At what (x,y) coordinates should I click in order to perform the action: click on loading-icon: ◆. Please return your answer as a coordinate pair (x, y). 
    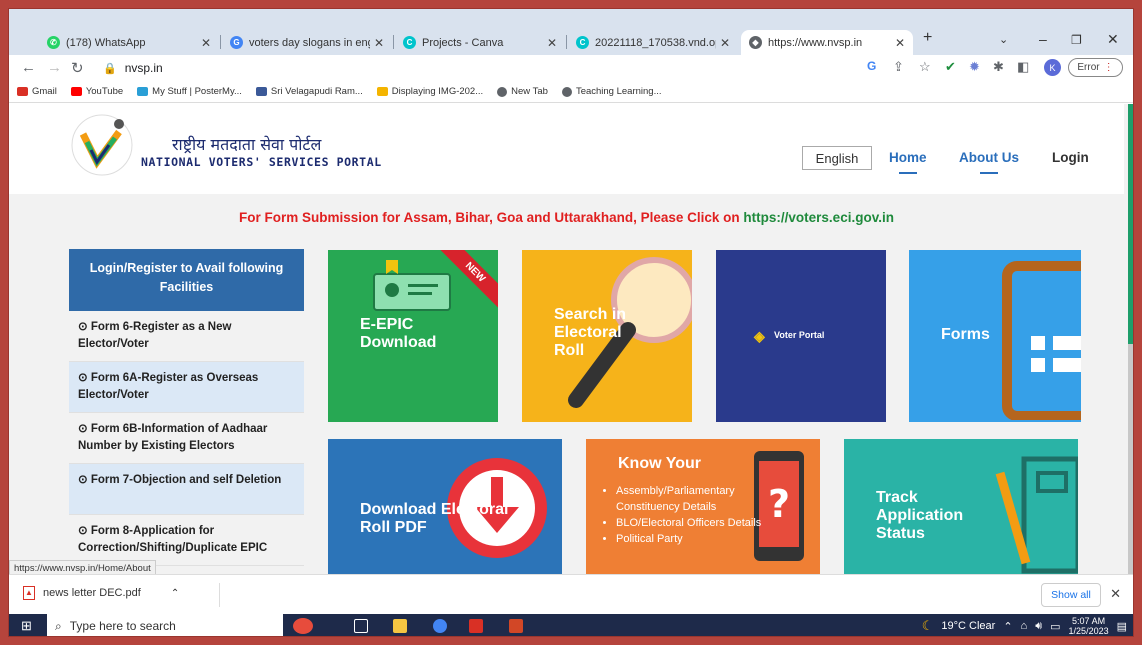
    Looking at the image, I should click on (755, 42).